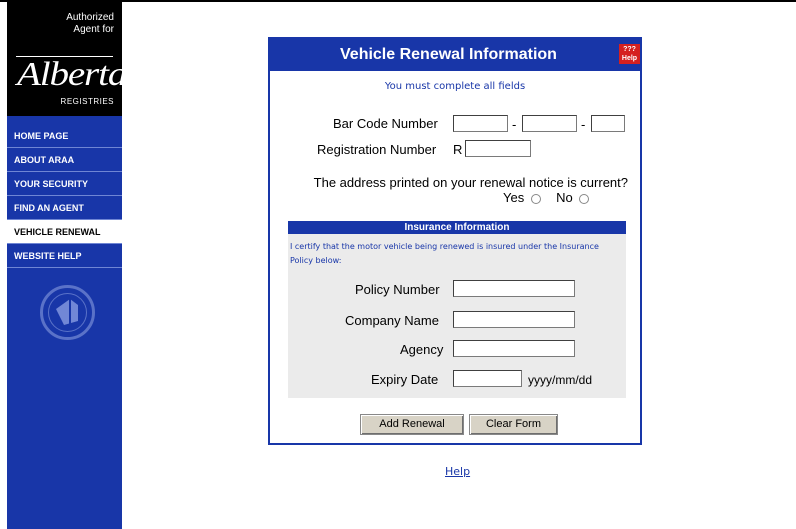 The image size is (796, 529). What do you see at coordinates (64, 232) in the screenshot?
I see `sidebar-item-vehicle-renewal: VEHICLE RENEWAL` at bounding box center [64, 232].